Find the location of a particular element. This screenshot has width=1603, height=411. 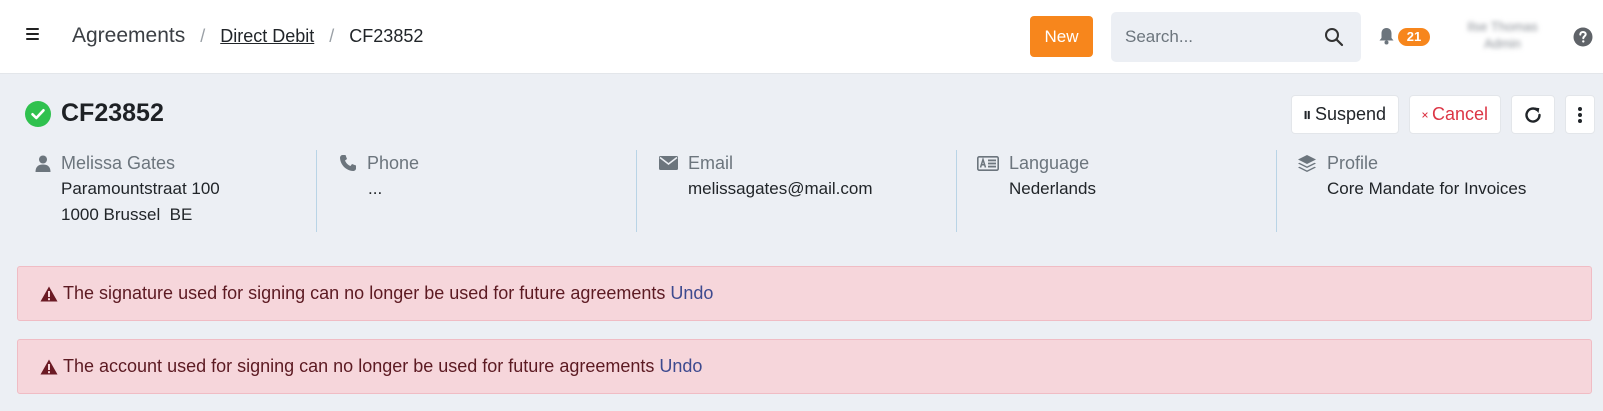

agreement-header: CF23852 is located at coordinates (94, 113).